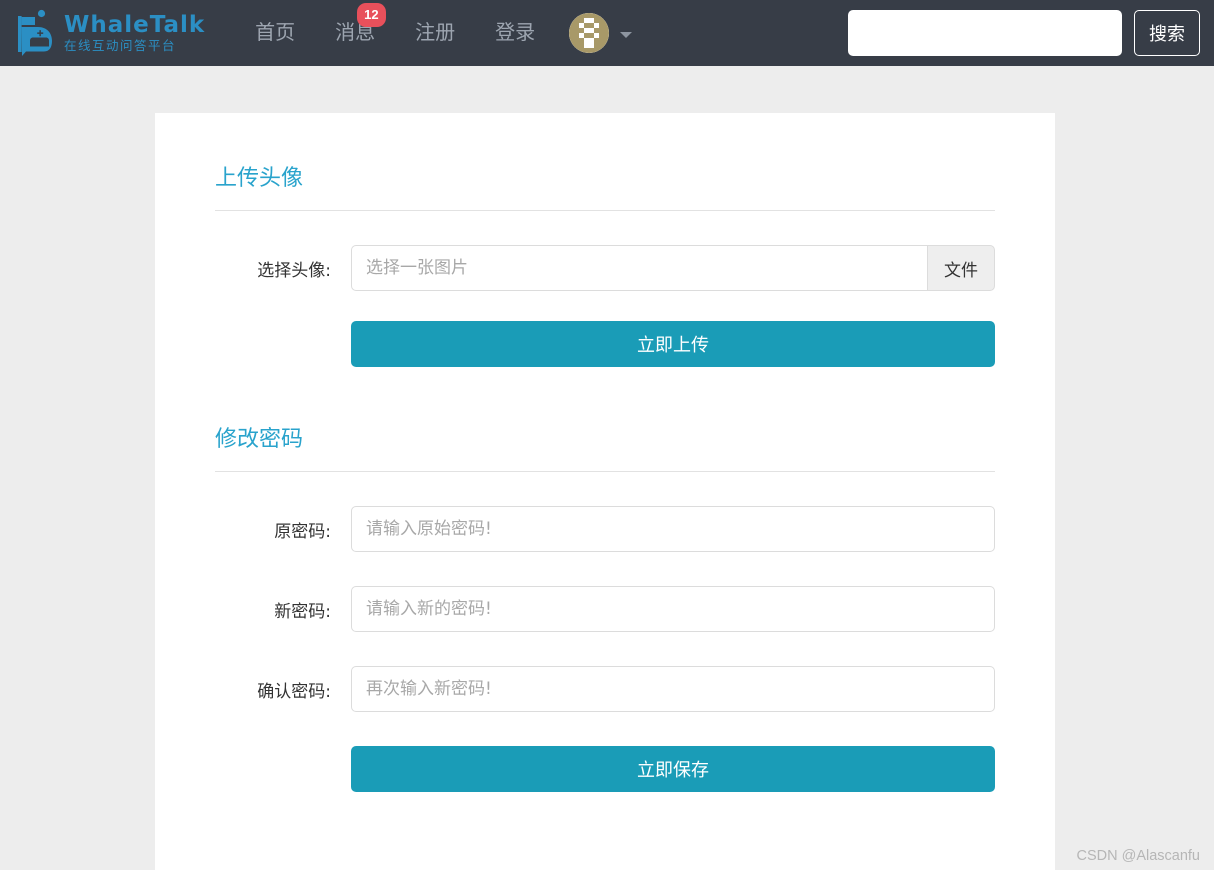 Image resolution: width=1214 pixels, height=870 pixels. Describe the element at coordinates (36, 33) in the screenshot. I see `whale-icon` at that location.